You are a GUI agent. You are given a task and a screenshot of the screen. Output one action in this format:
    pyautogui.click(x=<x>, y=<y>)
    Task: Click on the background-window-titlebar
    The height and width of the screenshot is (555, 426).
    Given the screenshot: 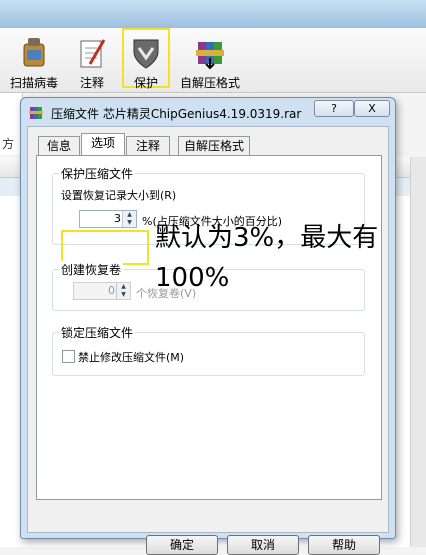 What is the action you would take?
    pyautogui.click(x=213, y=14)
    